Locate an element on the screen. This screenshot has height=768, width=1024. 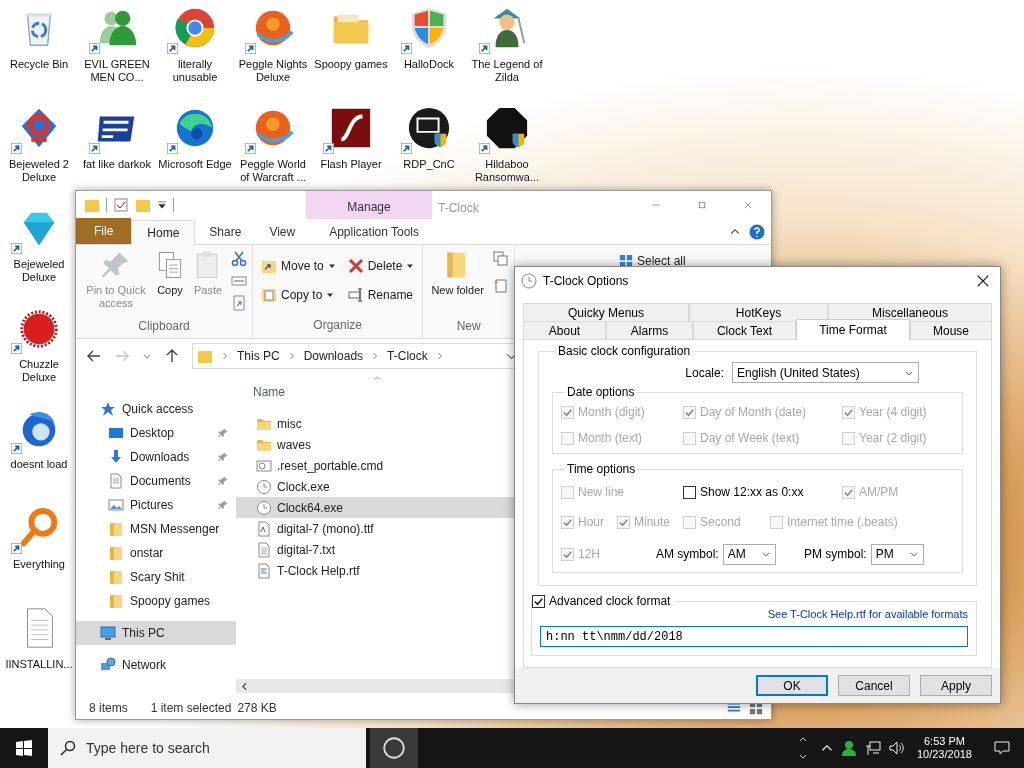
ribbon-button: Rename is located at coordinates (381, 295).